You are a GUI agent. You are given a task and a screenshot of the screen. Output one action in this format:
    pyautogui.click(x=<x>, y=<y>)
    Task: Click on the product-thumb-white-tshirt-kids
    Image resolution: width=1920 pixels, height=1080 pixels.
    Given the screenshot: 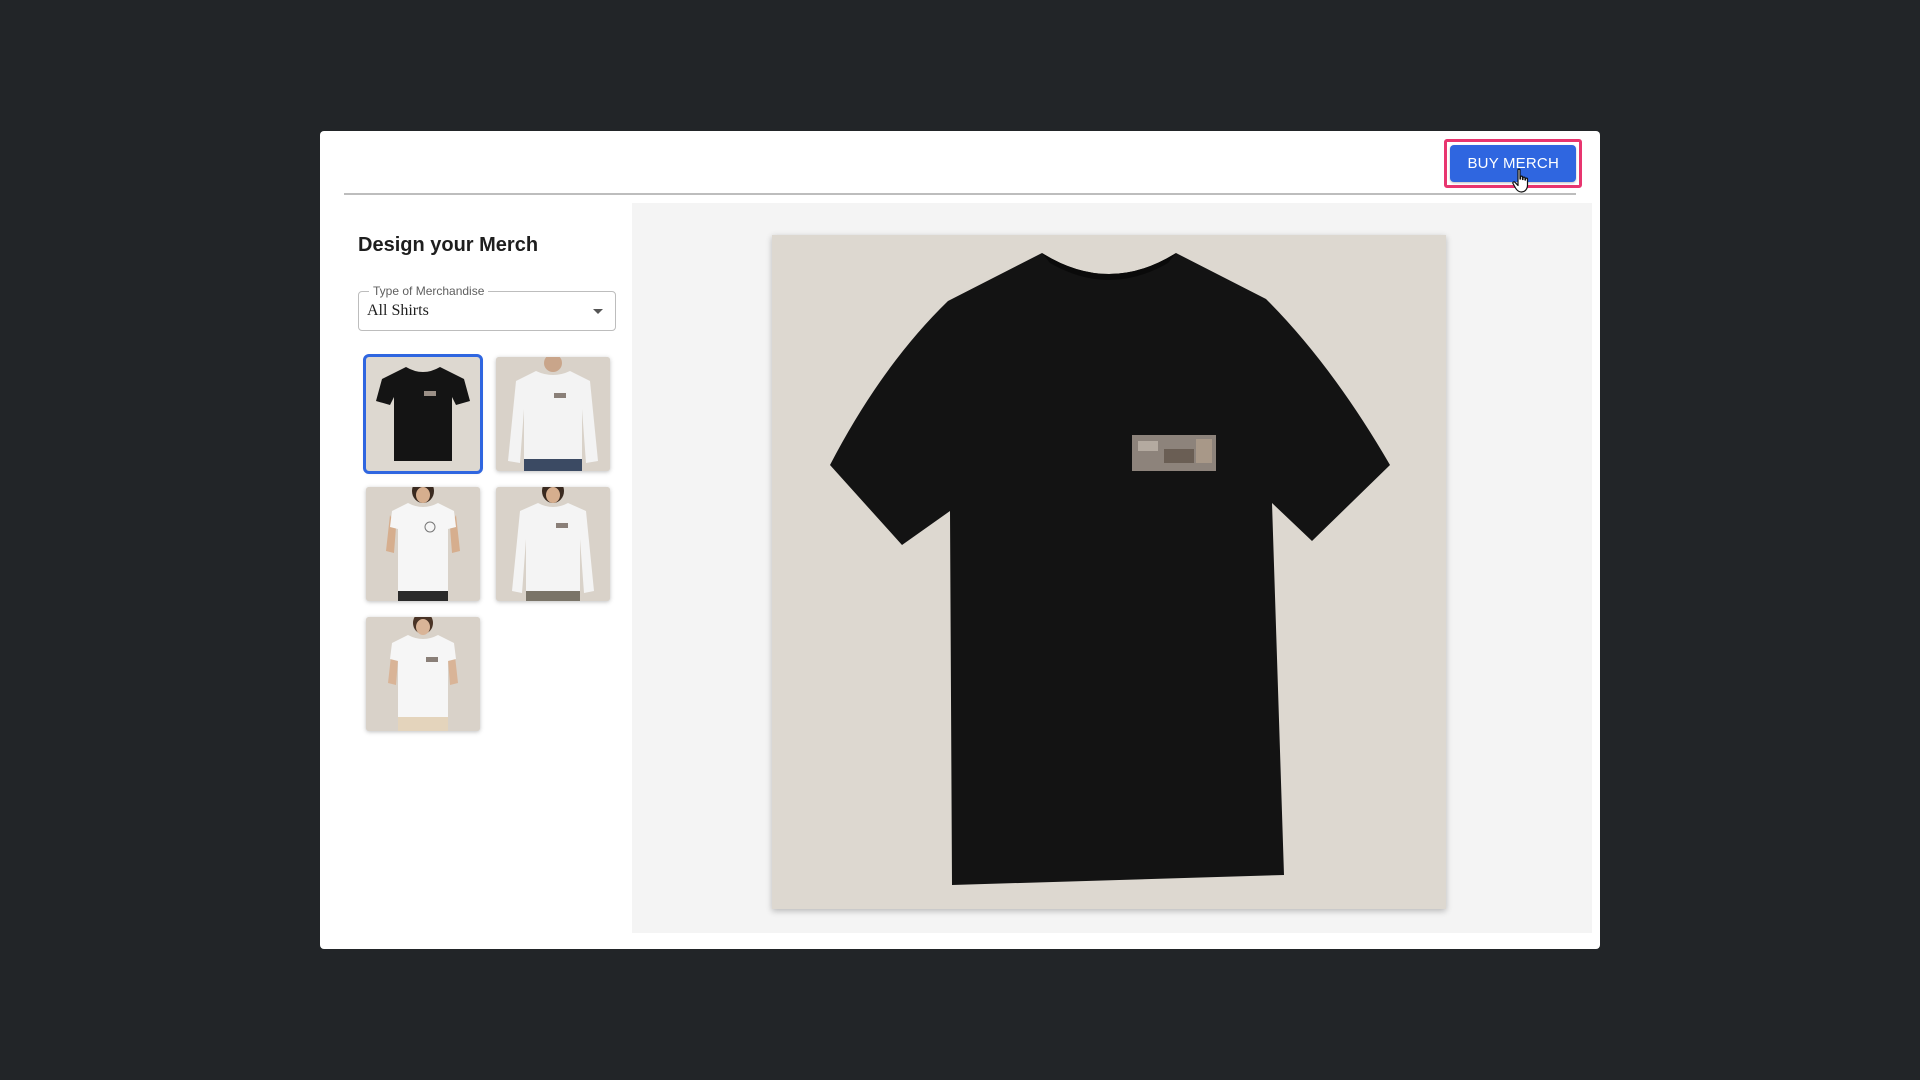 What is the action you would take?
    pyautogui.click(x=423, y=674)
    